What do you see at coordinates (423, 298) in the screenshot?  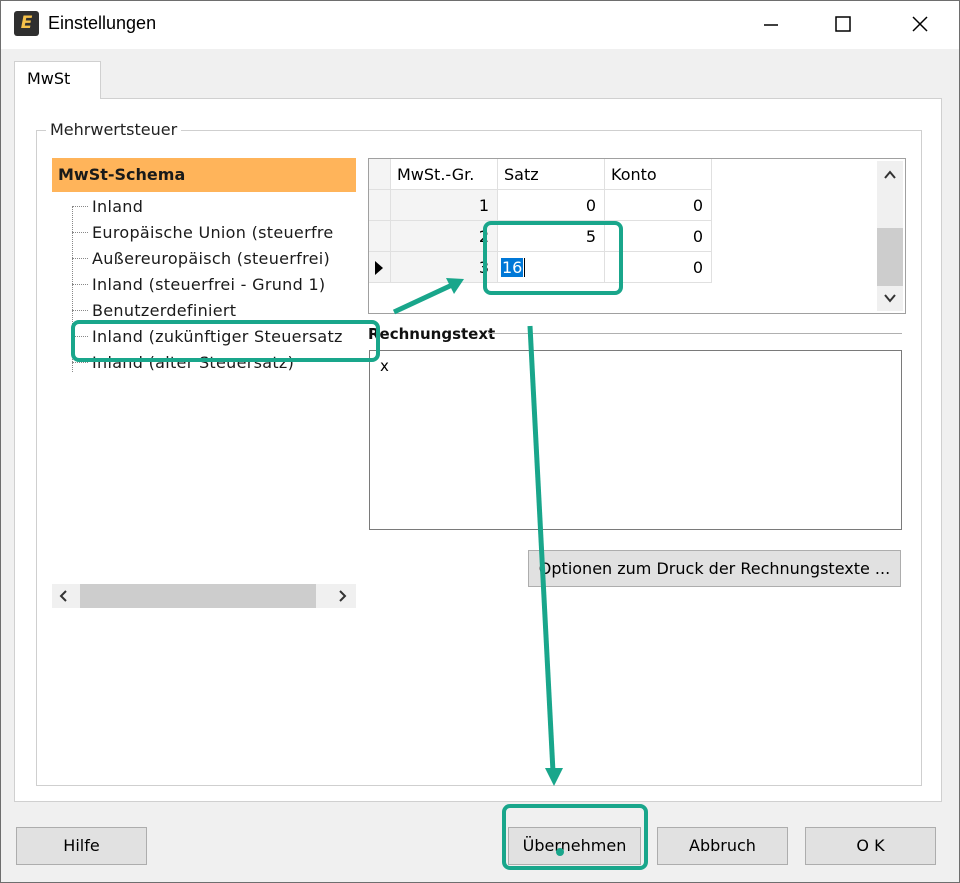 I see `arrow-to-rate-line` at bounding box center [423, 298].